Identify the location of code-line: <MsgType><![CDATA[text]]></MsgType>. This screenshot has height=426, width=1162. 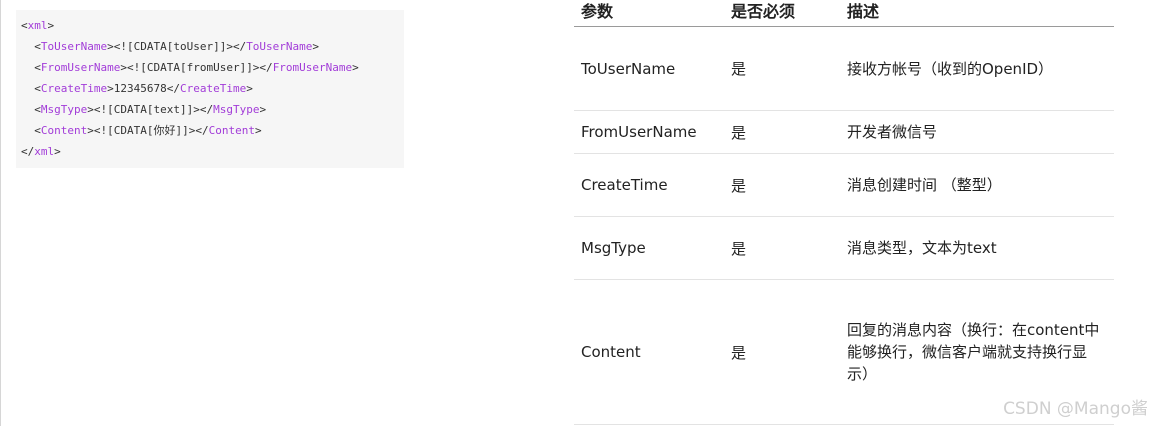
(150, 109).